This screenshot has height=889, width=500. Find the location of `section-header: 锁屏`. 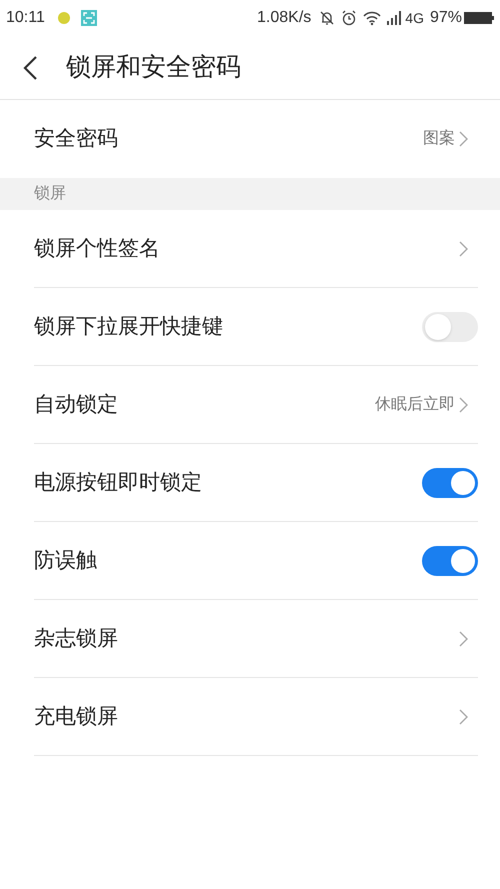

section-header: 锁屏 is located at coordinates (50, 194).